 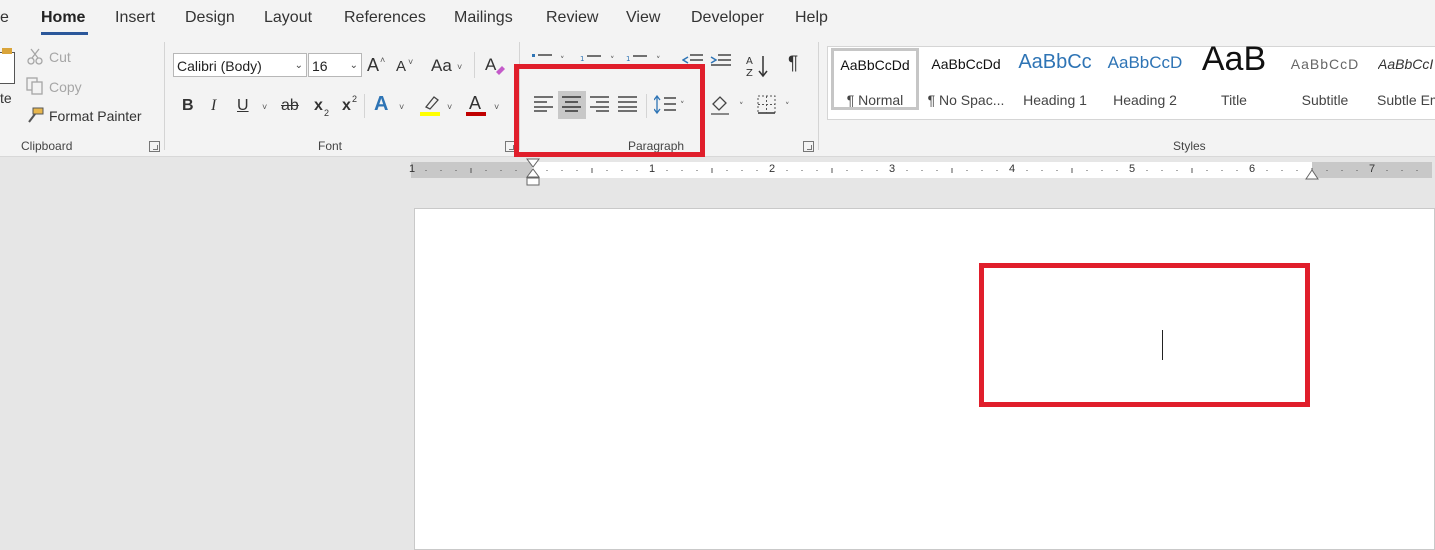 I want to click on superscript-button: x, so click(x=346, y=106).